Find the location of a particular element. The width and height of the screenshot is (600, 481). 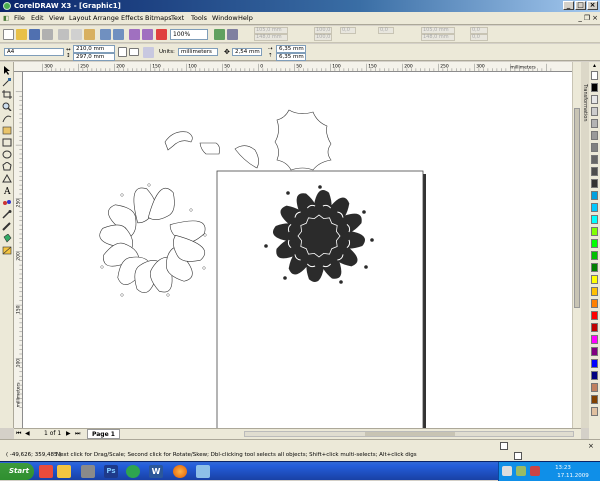

menu-edit: Edit is located at coordinates (37, 18).